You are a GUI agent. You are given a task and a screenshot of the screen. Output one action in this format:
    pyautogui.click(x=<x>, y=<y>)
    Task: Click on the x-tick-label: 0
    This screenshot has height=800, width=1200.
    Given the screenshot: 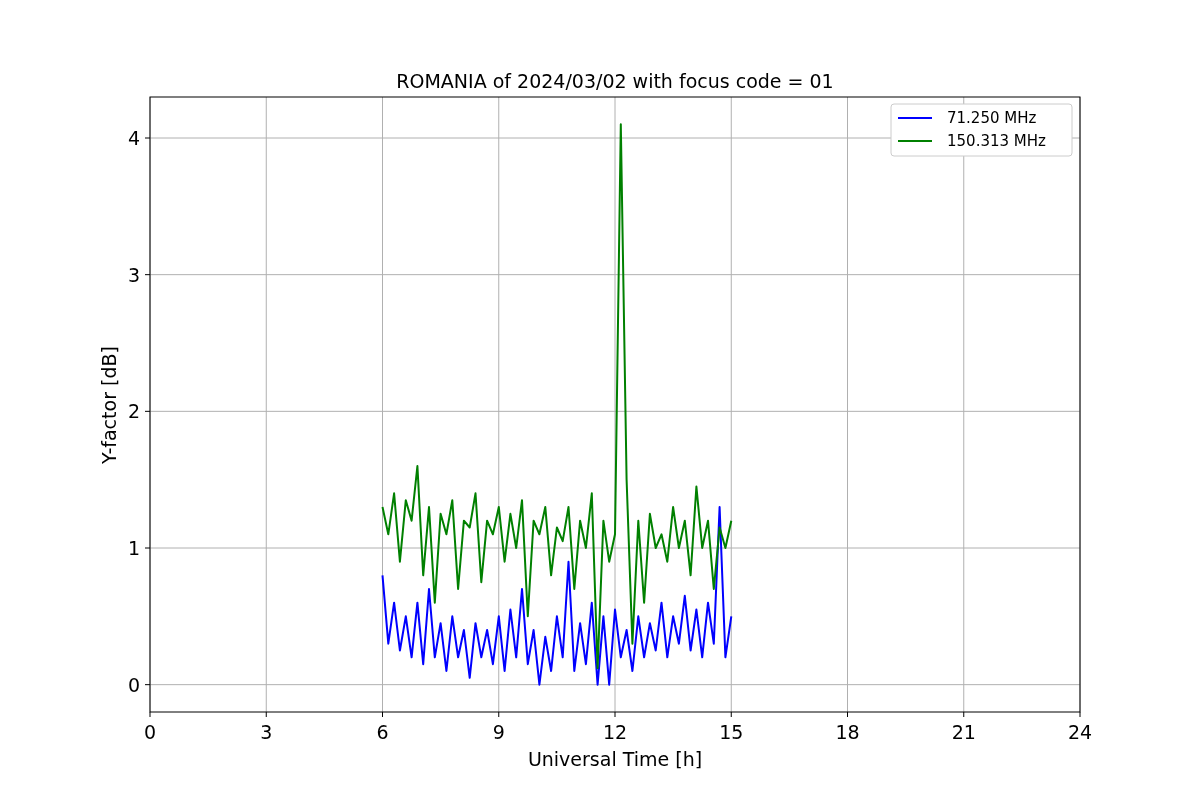 What is the action you would take?
    pyautogui.click(x=150, y=732)
    